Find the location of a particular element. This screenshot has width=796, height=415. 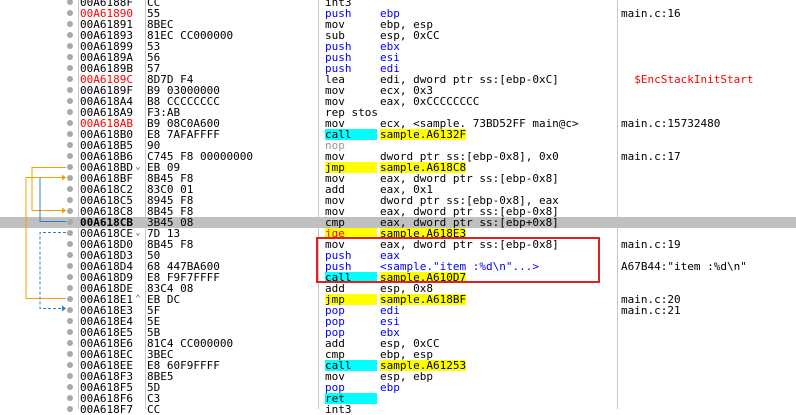

instruction-row: 00A618EC 3BEC cmp ebp, esp is located at coordinates (398, 354).